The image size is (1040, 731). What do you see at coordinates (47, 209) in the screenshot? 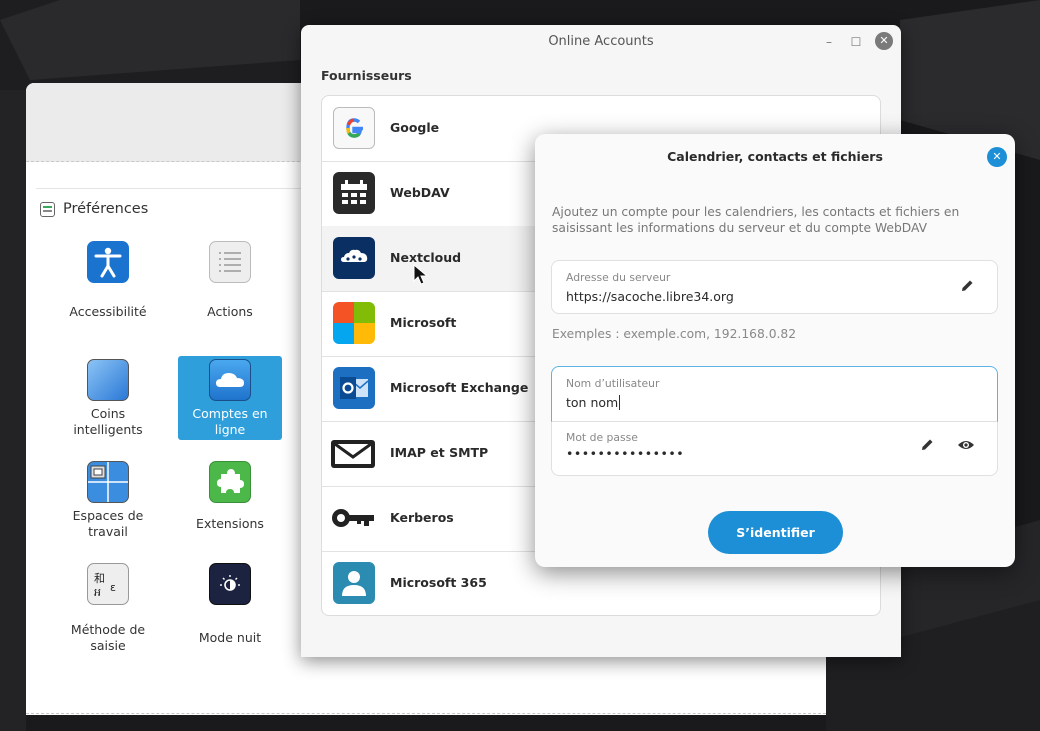
I see `preferences-icon` at bounding box center [47, 209].